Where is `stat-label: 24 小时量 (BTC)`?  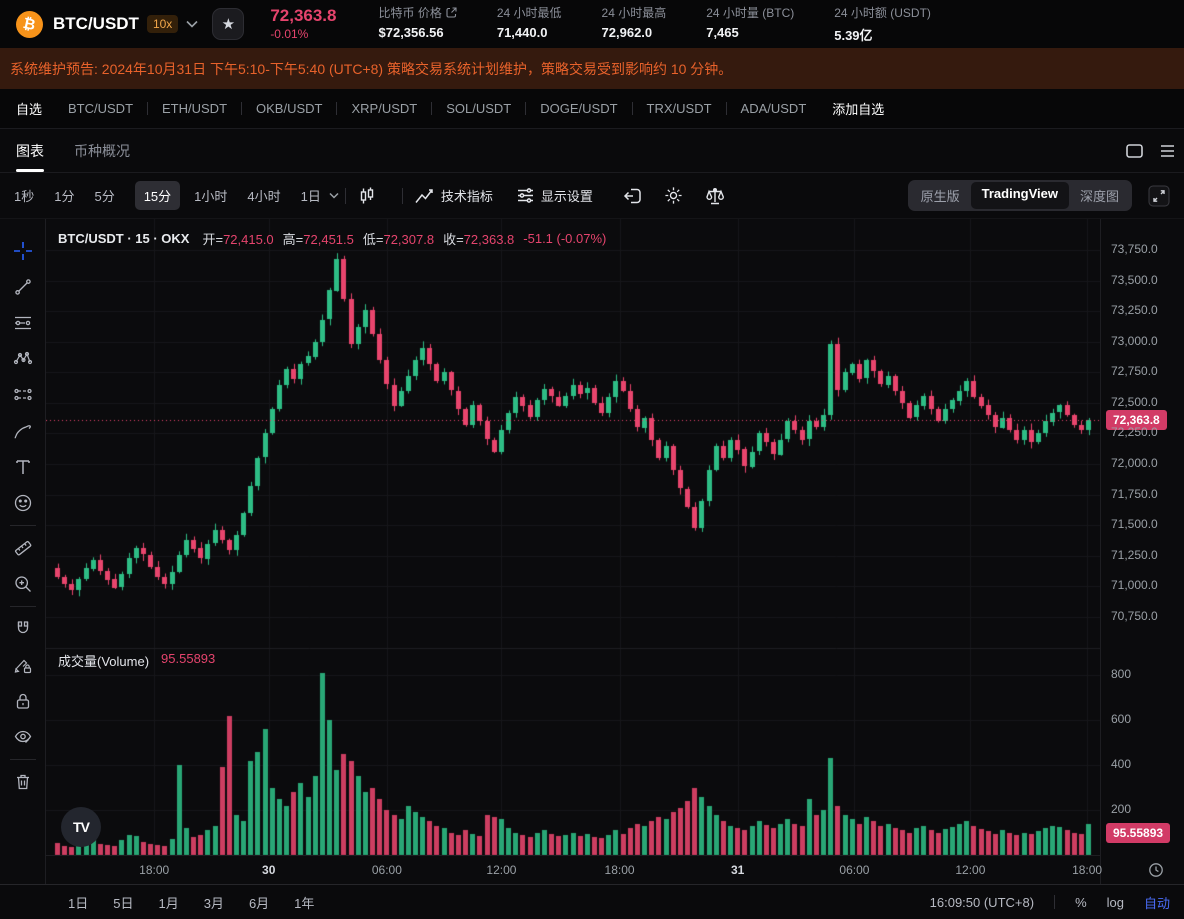 stat-label: 24 小时量 (BTC) is located at coordinates (750, 13).